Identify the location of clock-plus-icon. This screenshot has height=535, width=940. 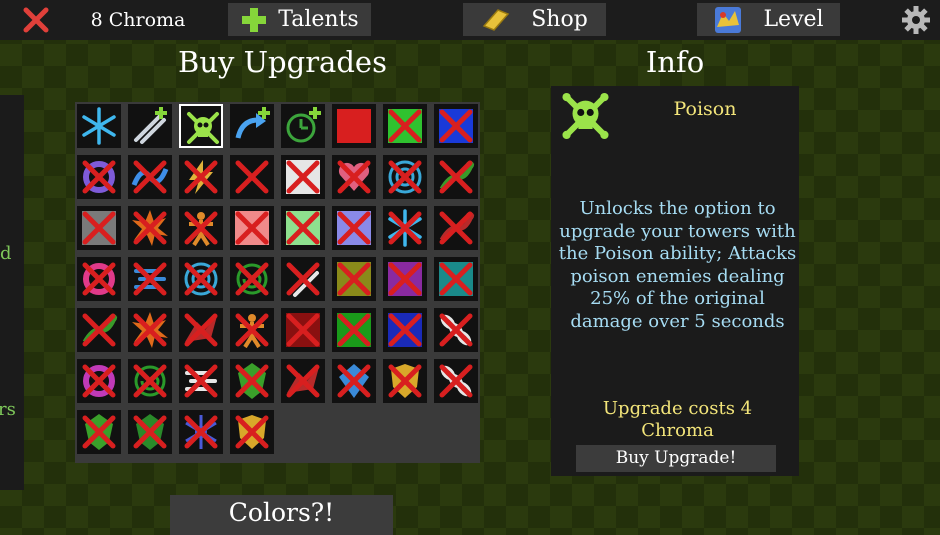
(303, 125).